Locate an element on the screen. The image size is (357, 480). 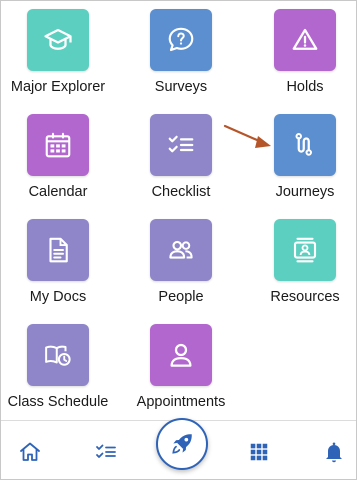
my-docs-label: My Docs is located at coordinates (58, 297).